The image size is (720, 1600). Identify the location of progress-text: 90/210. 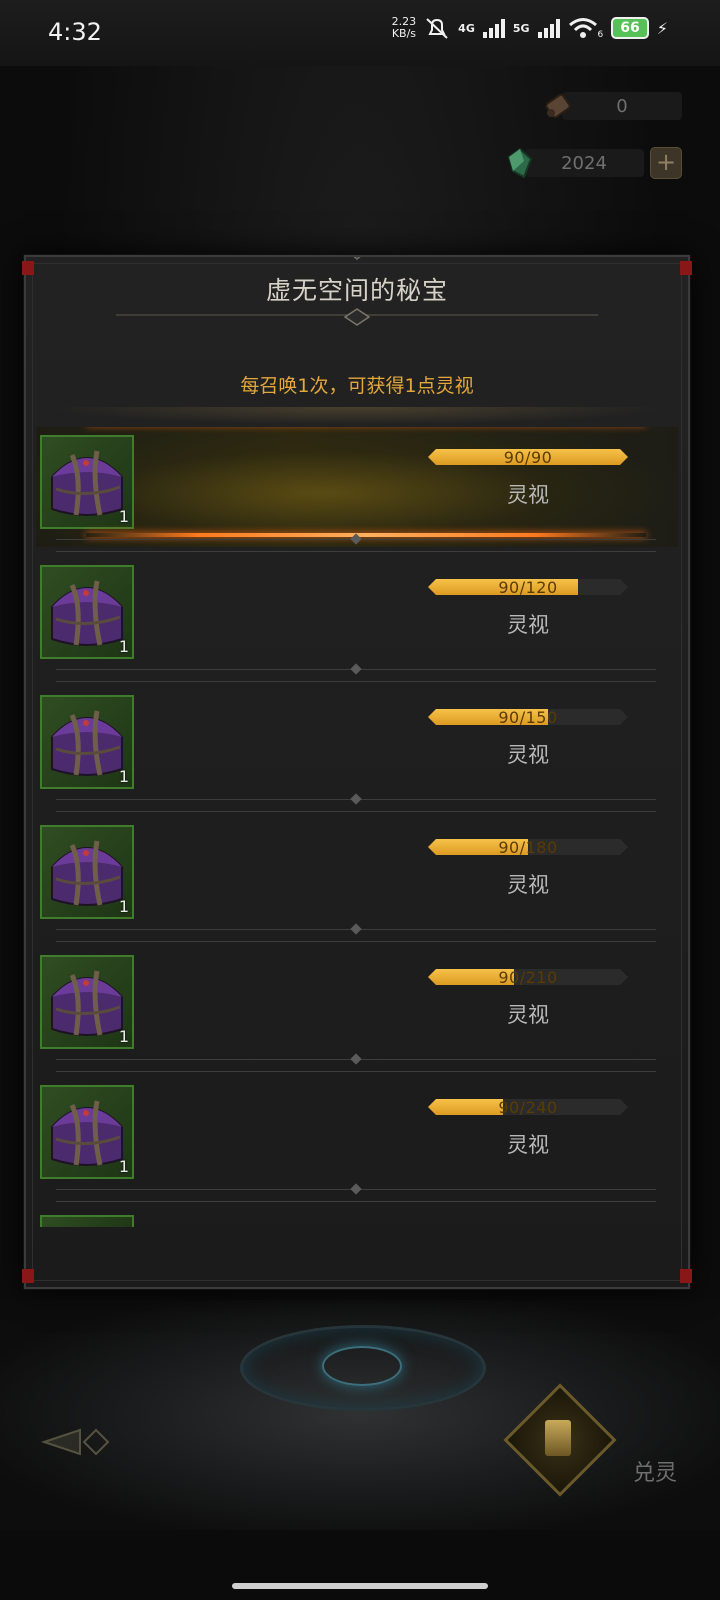
(528, 977).